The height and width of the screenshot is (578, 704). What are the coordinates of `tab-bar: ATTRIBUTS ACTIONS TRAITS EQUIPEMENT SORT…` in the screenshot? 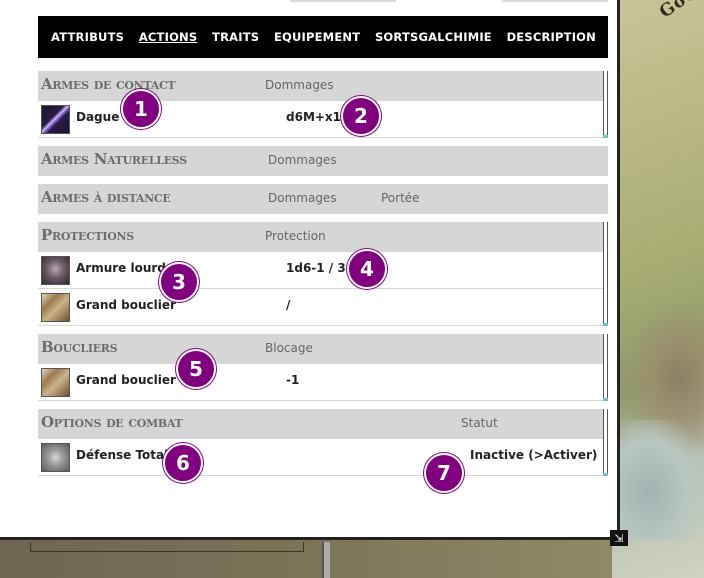 It's located at (323, 37).